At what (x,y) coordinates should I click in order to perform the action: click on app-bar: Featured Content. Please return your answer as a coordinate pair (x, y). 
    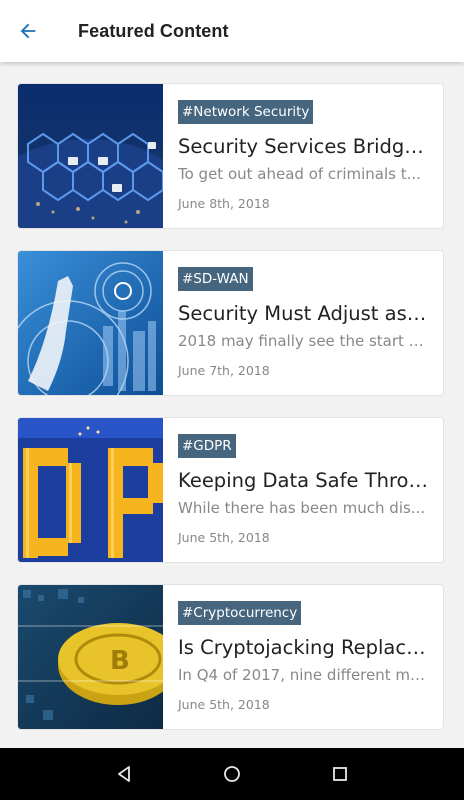
    Looking at the image, I should click on (232, 31).